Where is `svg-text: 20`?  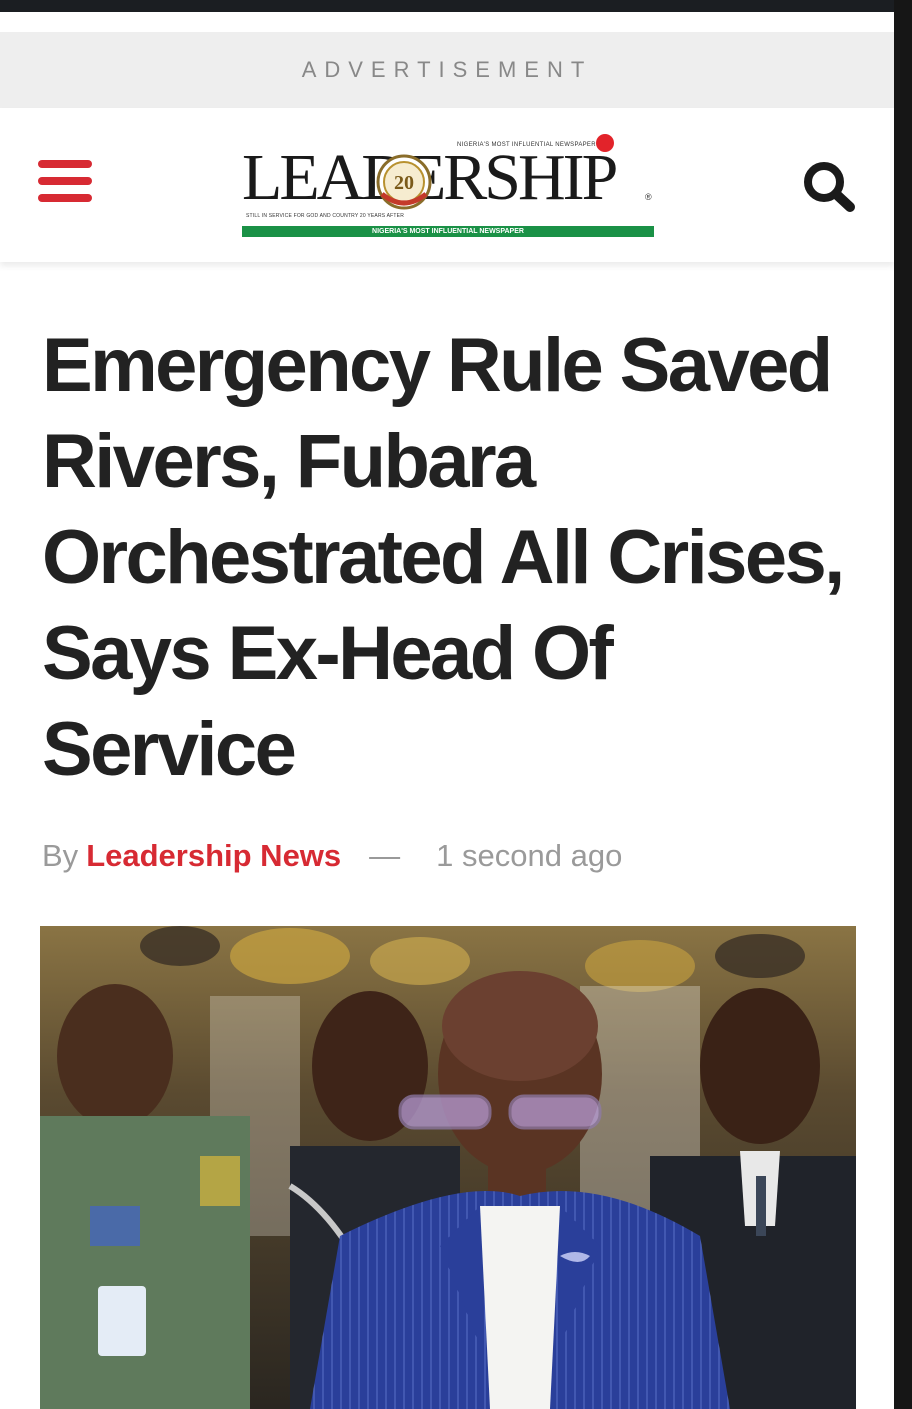
svg-text: 20 is located at coordinates (404, 183).